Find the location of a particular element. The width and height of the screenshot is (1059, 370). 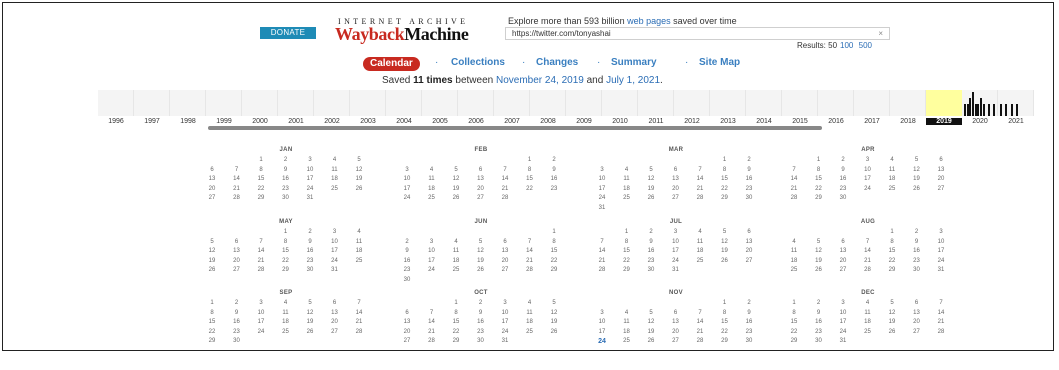

calendar-day: 13 is located at coordinates (916, 312).